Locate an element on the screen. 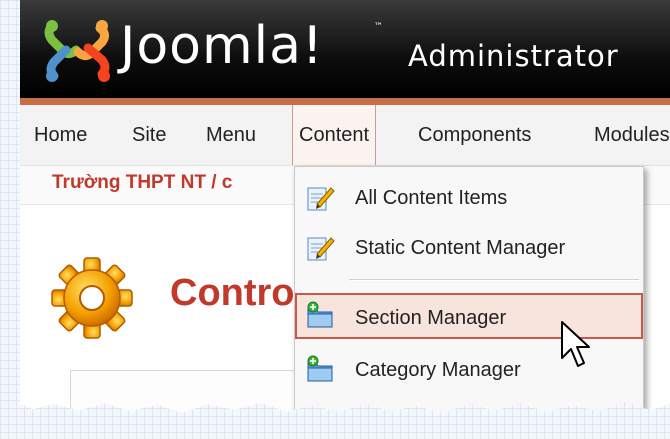 This screenshot has height=439, width=670. menu-content: Content is located at coordinates (334, 135).